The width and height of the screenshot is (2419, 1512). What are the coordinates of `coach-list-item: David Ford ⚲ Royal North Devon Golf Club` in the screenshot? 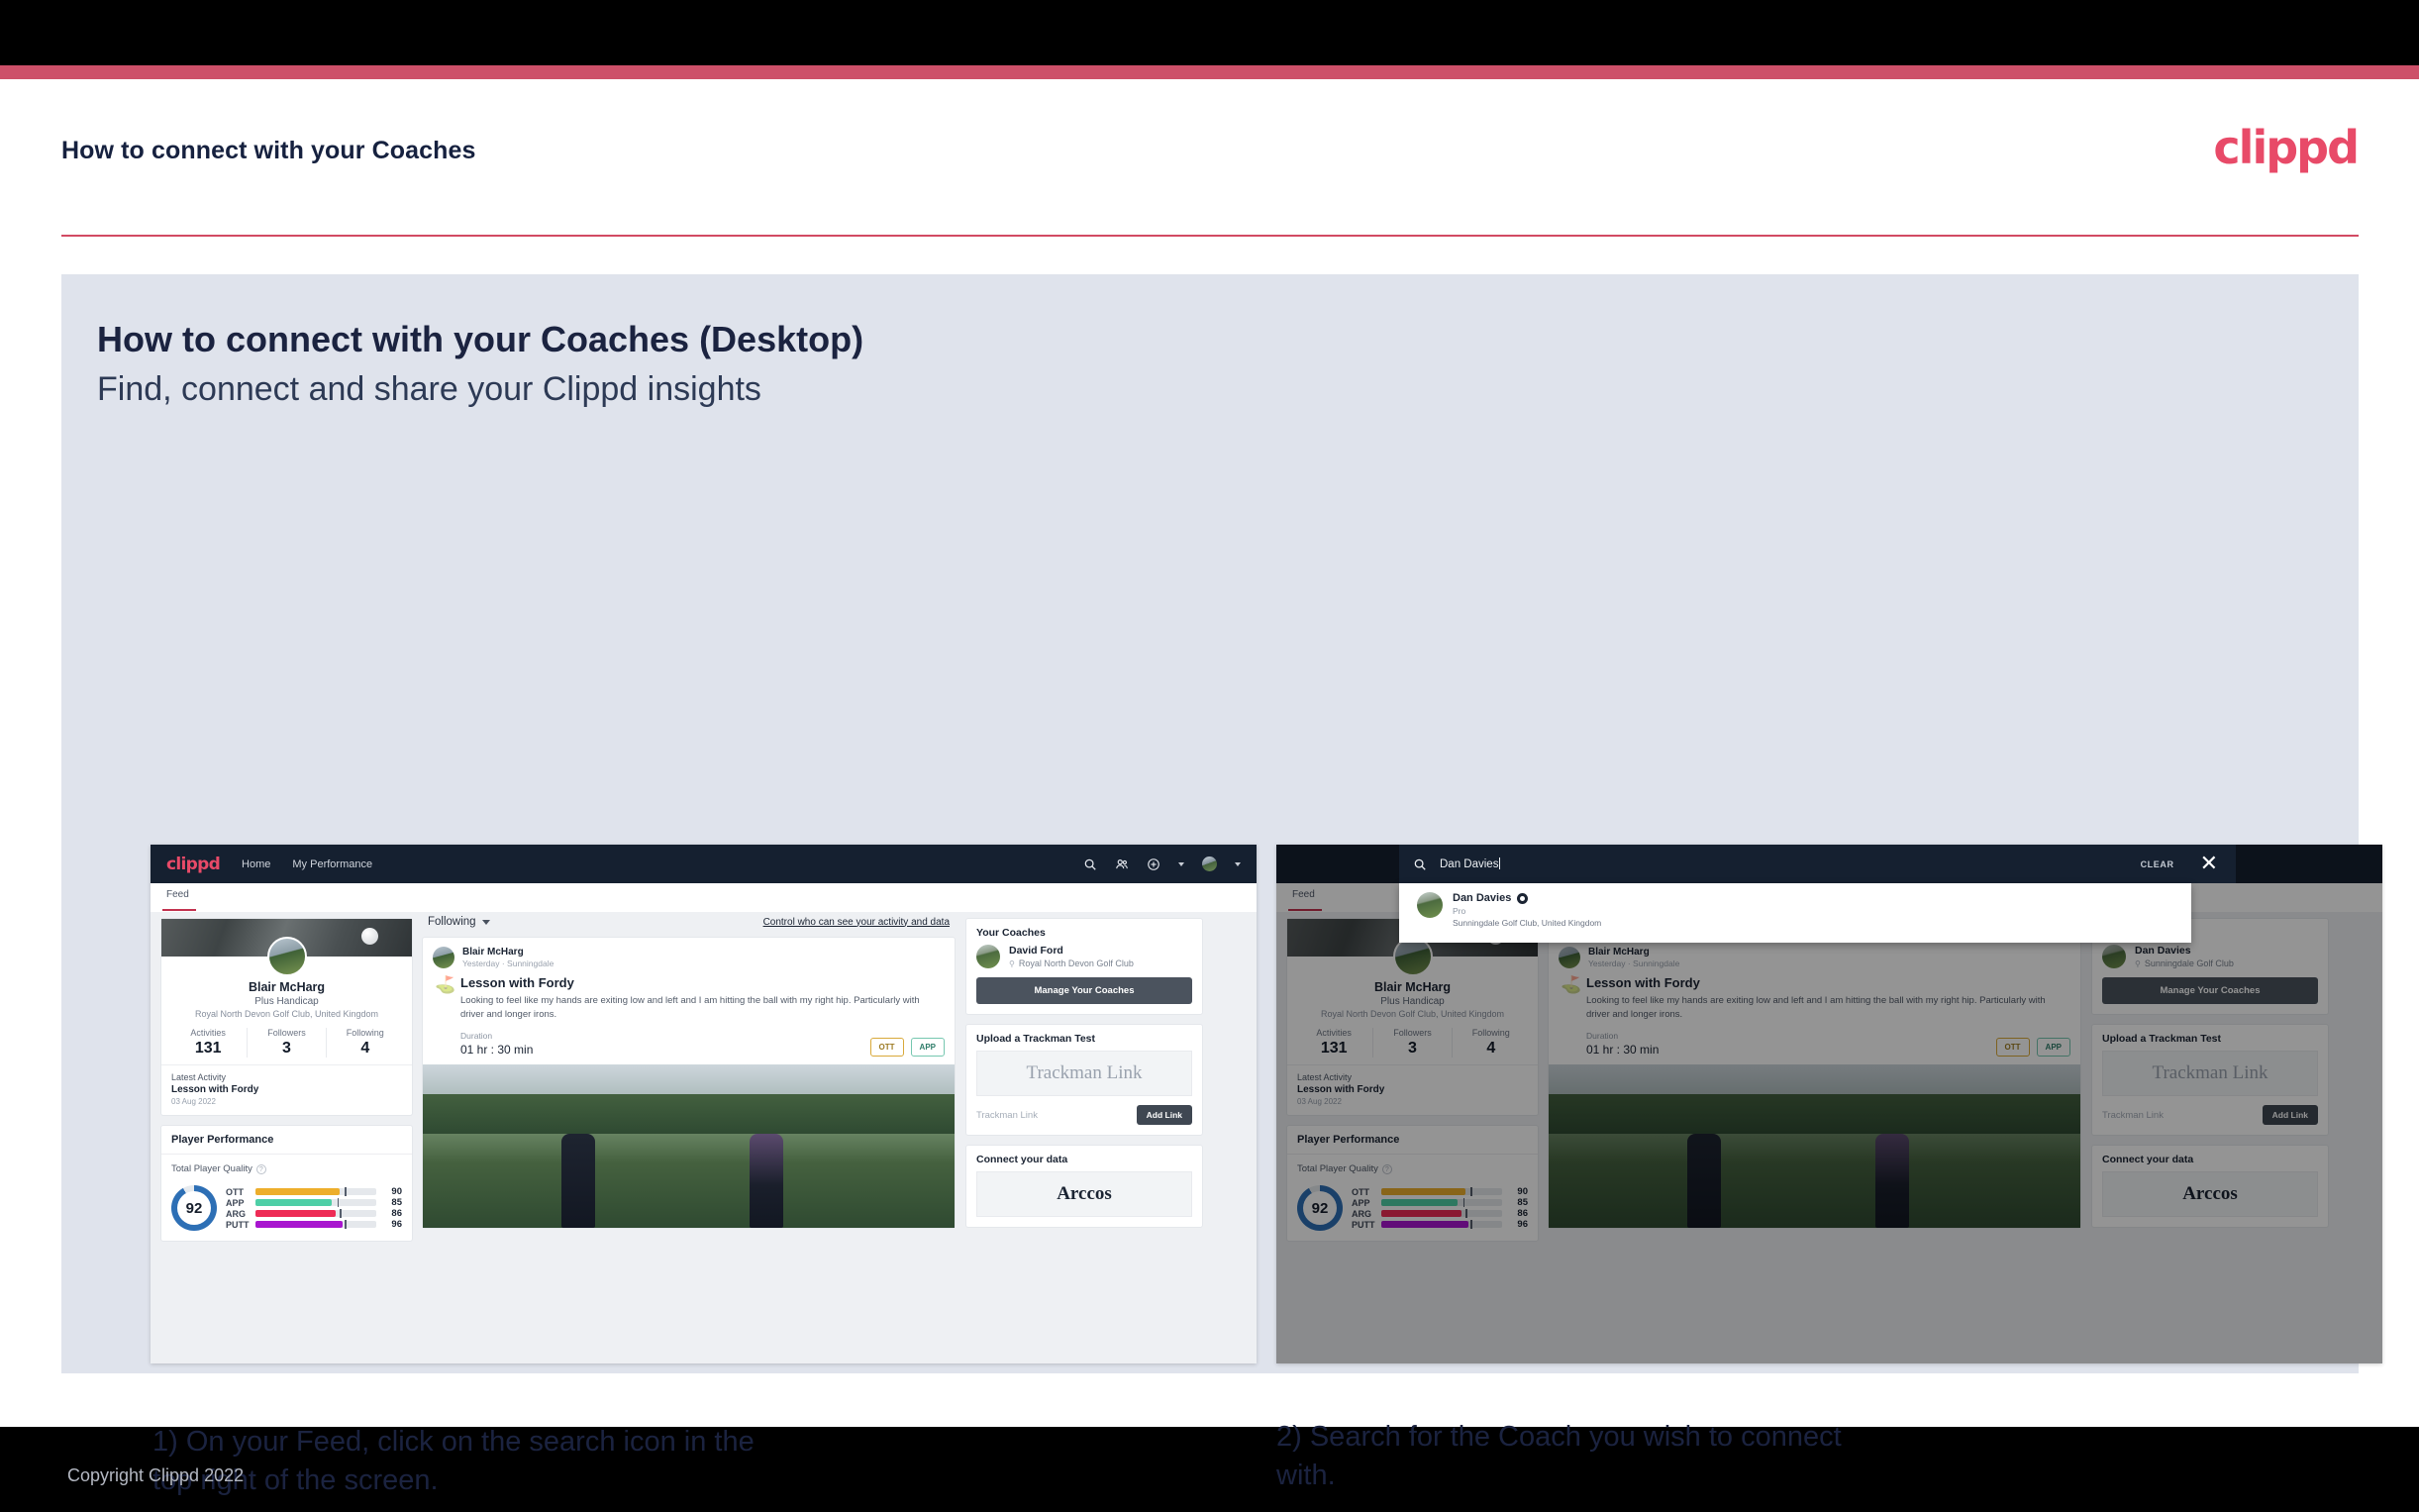 It's located at (1084, 961).